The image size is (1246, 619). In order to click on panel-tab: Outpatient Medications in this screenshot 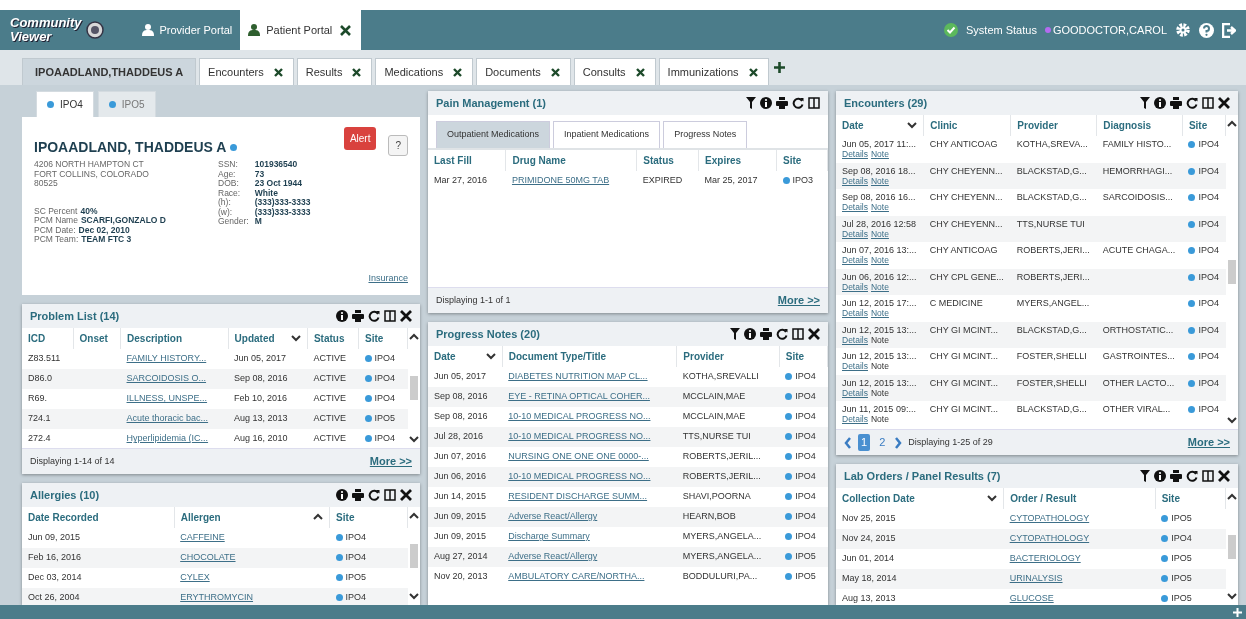, I will do `click(493, 134)`.